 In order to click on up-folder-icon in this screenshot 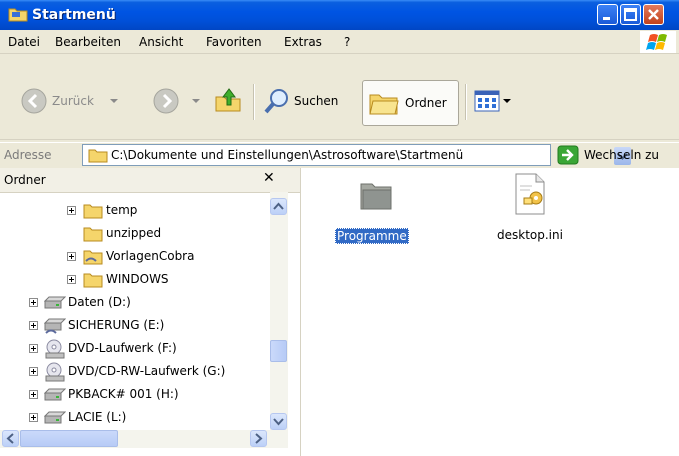, I will do `click(228, 100)`.